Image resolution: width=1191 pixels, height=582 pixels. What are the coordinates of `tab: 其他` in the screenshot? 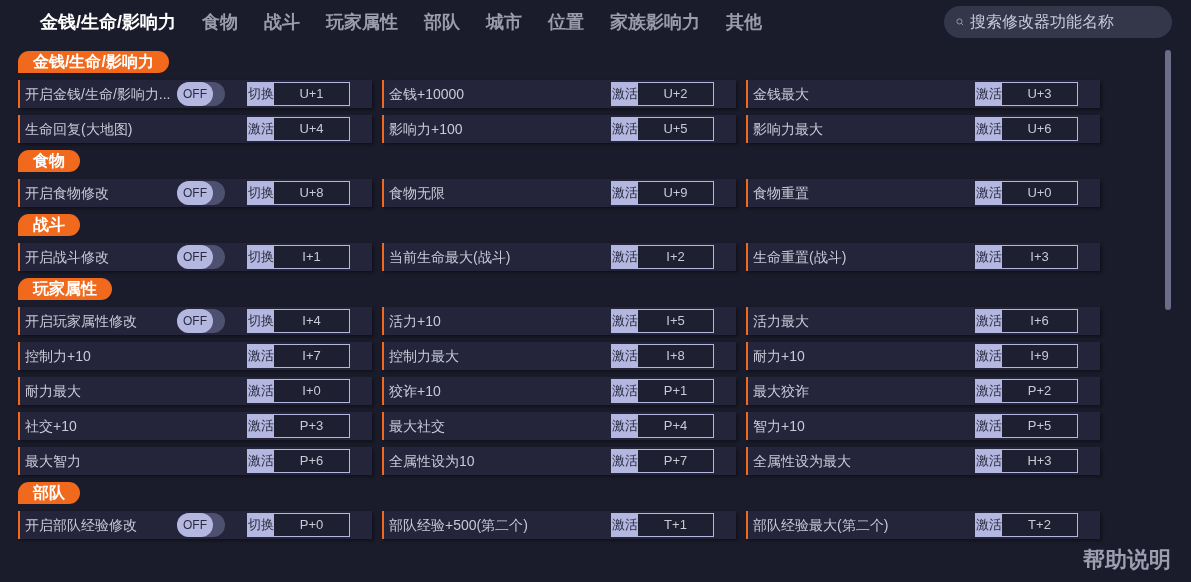 It's located at (744, 22).